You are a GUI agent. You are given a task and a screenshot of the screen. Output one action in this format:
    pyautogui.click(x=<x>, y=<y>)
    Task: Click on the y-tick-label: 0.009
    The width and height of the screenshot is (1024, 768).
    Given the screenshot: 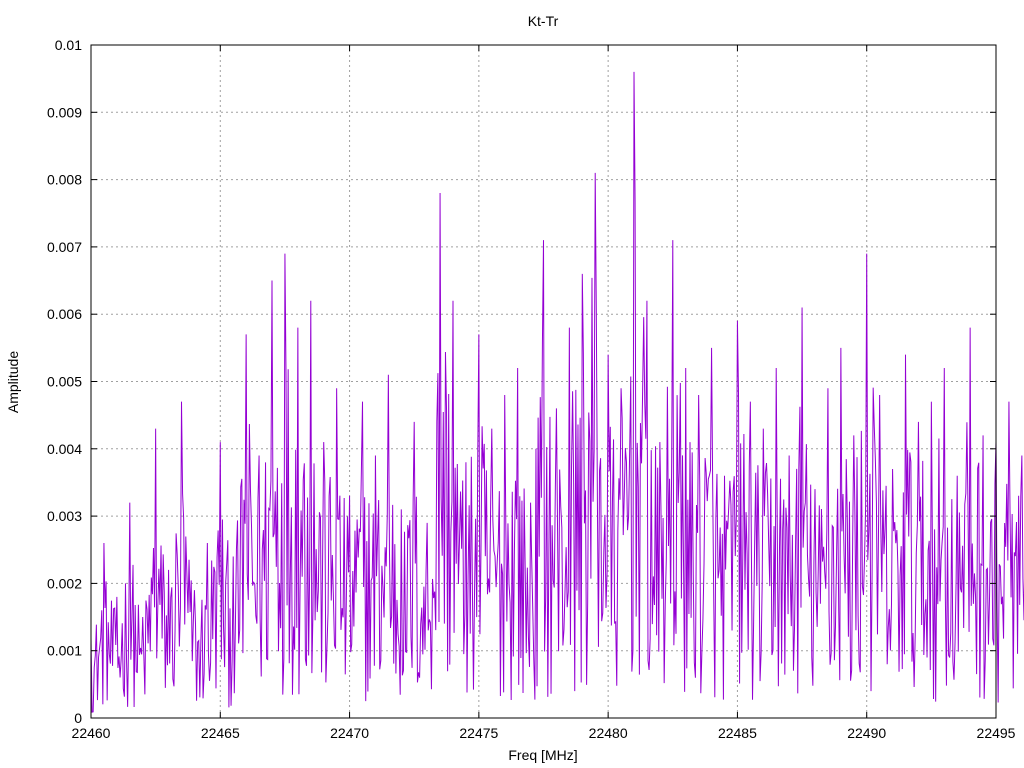 What is the action you would take?
    pyautogui.click(x=64, y=112)
    